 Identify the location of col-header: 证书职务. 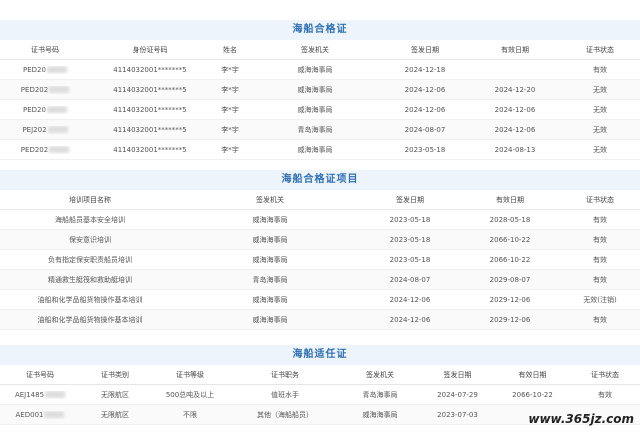
(285, 374).